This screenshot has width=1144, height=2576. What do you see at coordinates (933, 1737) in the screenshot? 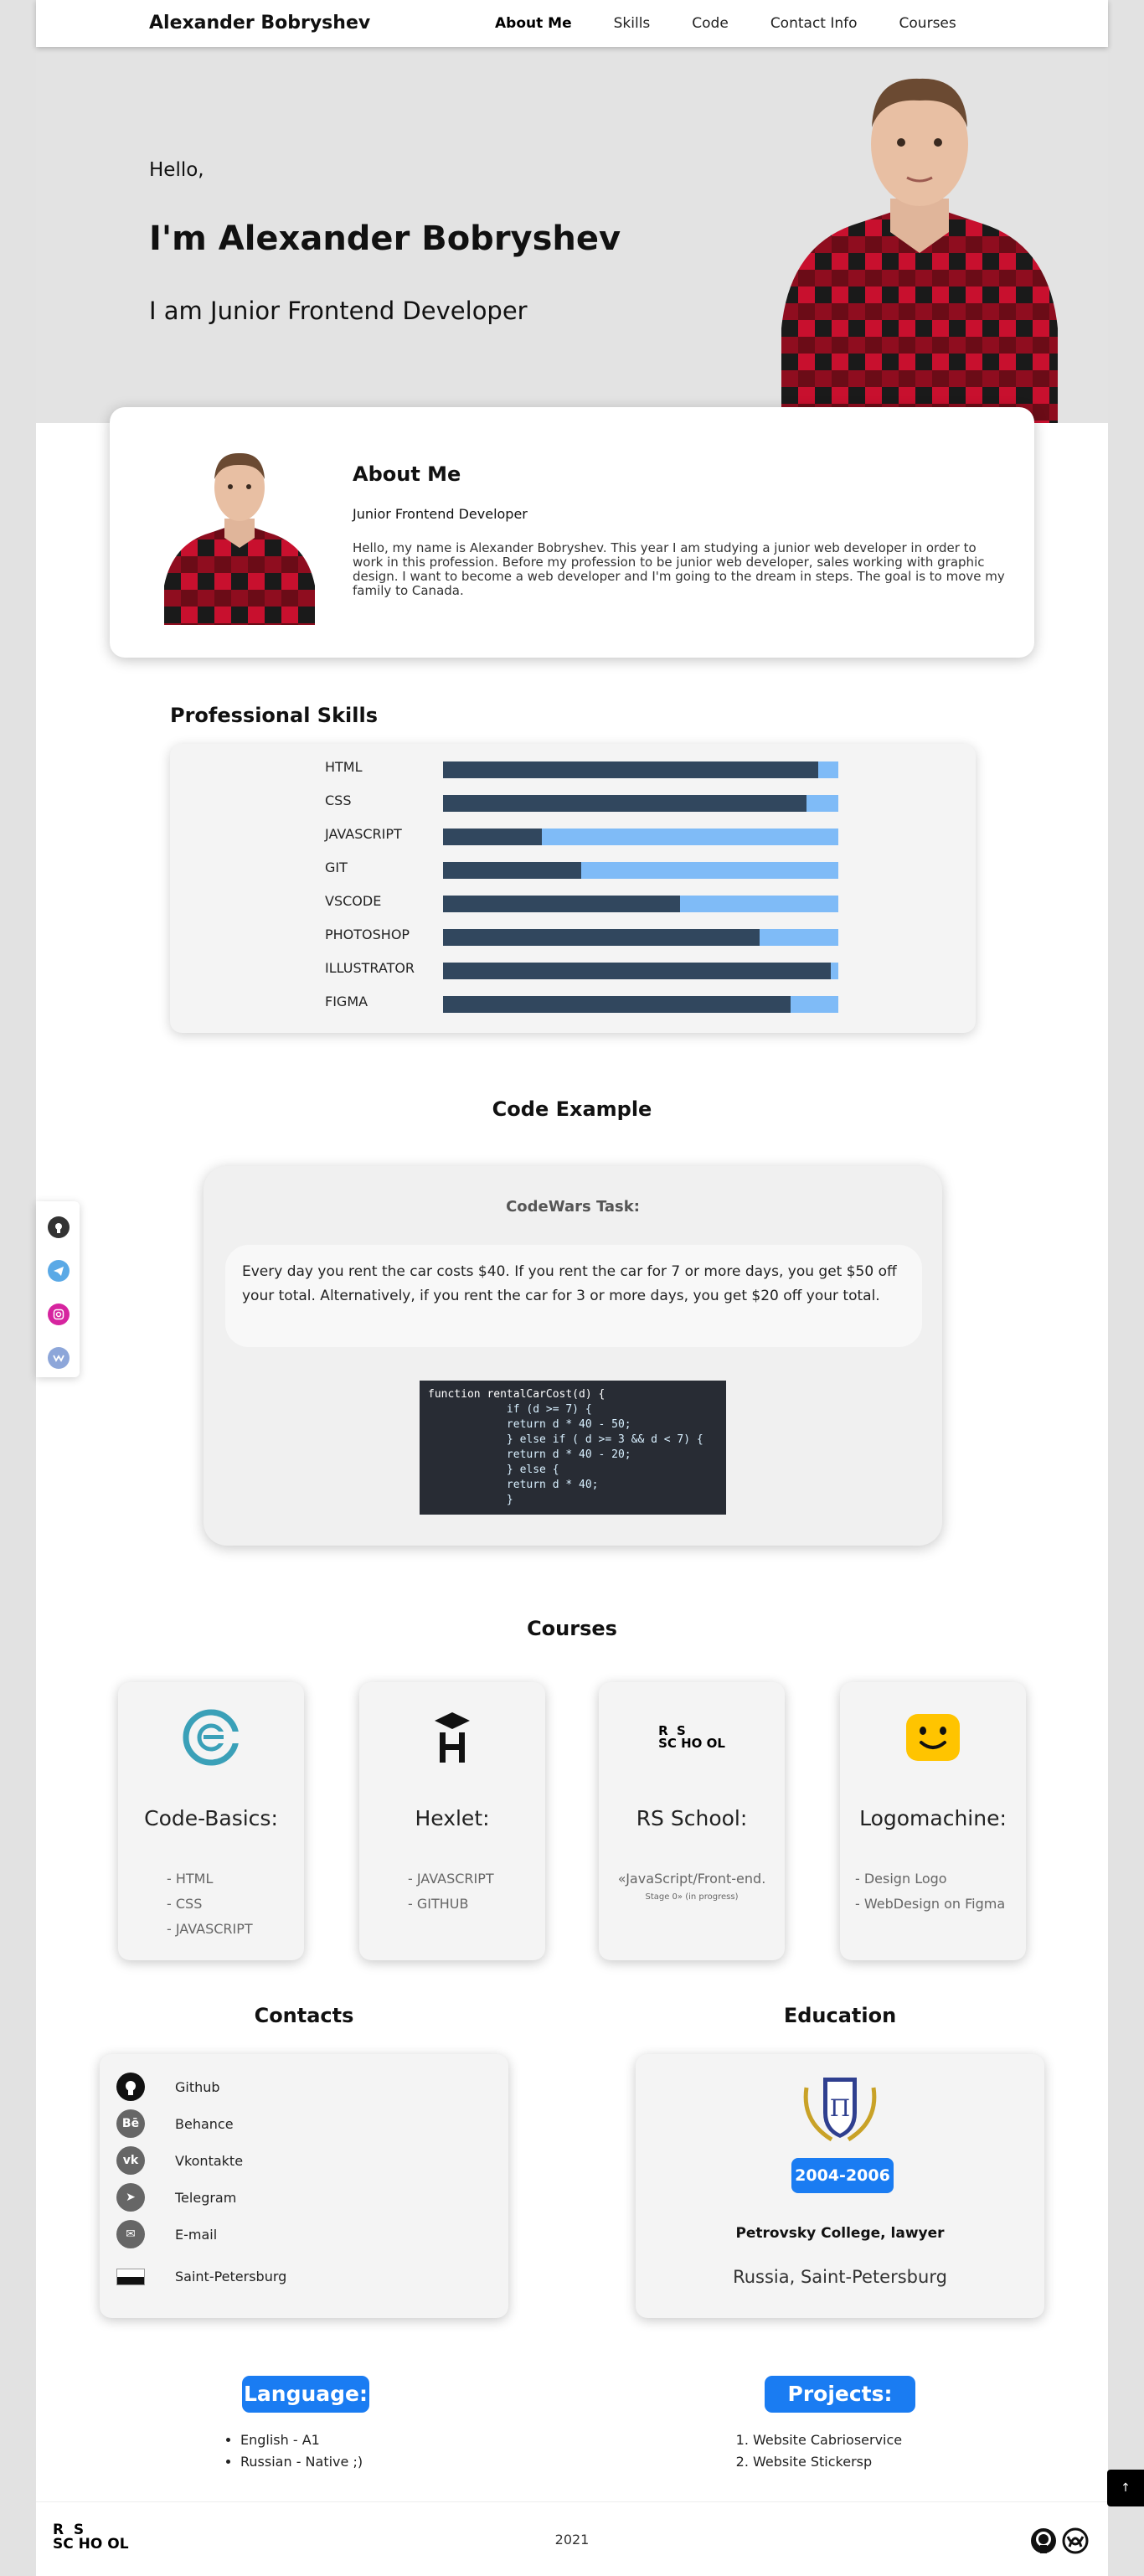
I see `logomachine-logo-icon` at bounding box center [933, 1737].